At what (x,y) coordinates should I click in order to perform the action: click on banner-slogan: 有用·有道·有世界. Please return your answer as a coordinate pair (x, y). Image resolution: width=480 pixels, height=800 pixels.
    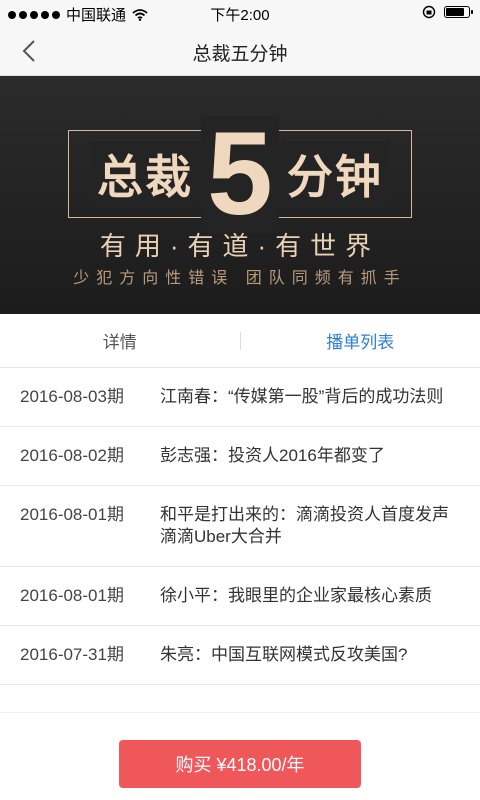
    Looking at the image, I should click on (240, 246).